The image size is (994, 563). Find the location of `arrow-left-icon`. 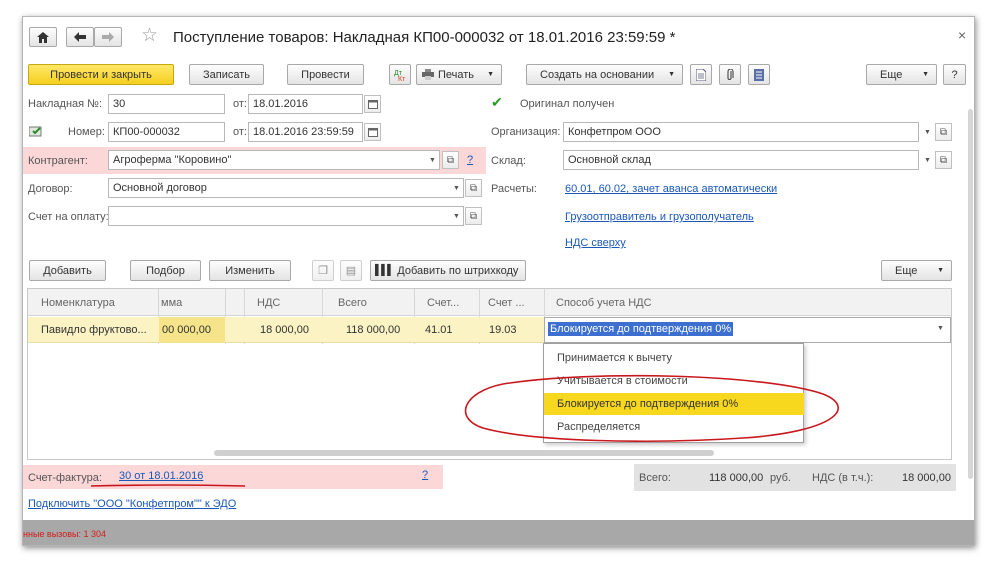

arrow-left-icon is located at coordinates (80, 37).